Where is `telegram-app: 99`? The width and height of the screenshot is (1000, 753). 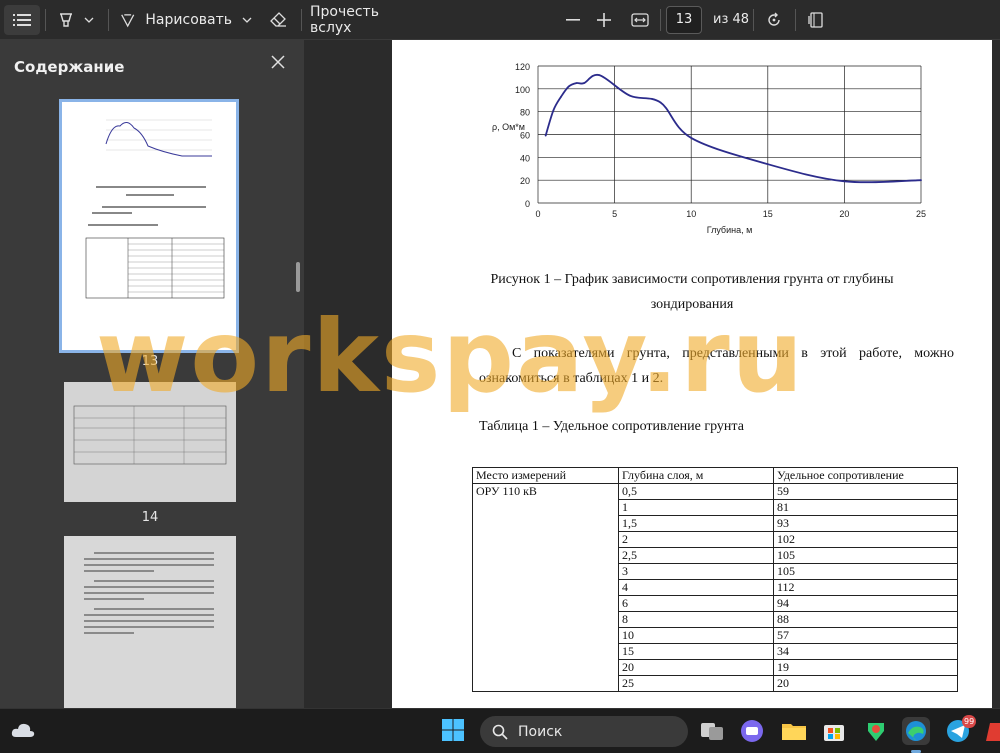
telegram-app: 99 is located at coordinates (960, 730).